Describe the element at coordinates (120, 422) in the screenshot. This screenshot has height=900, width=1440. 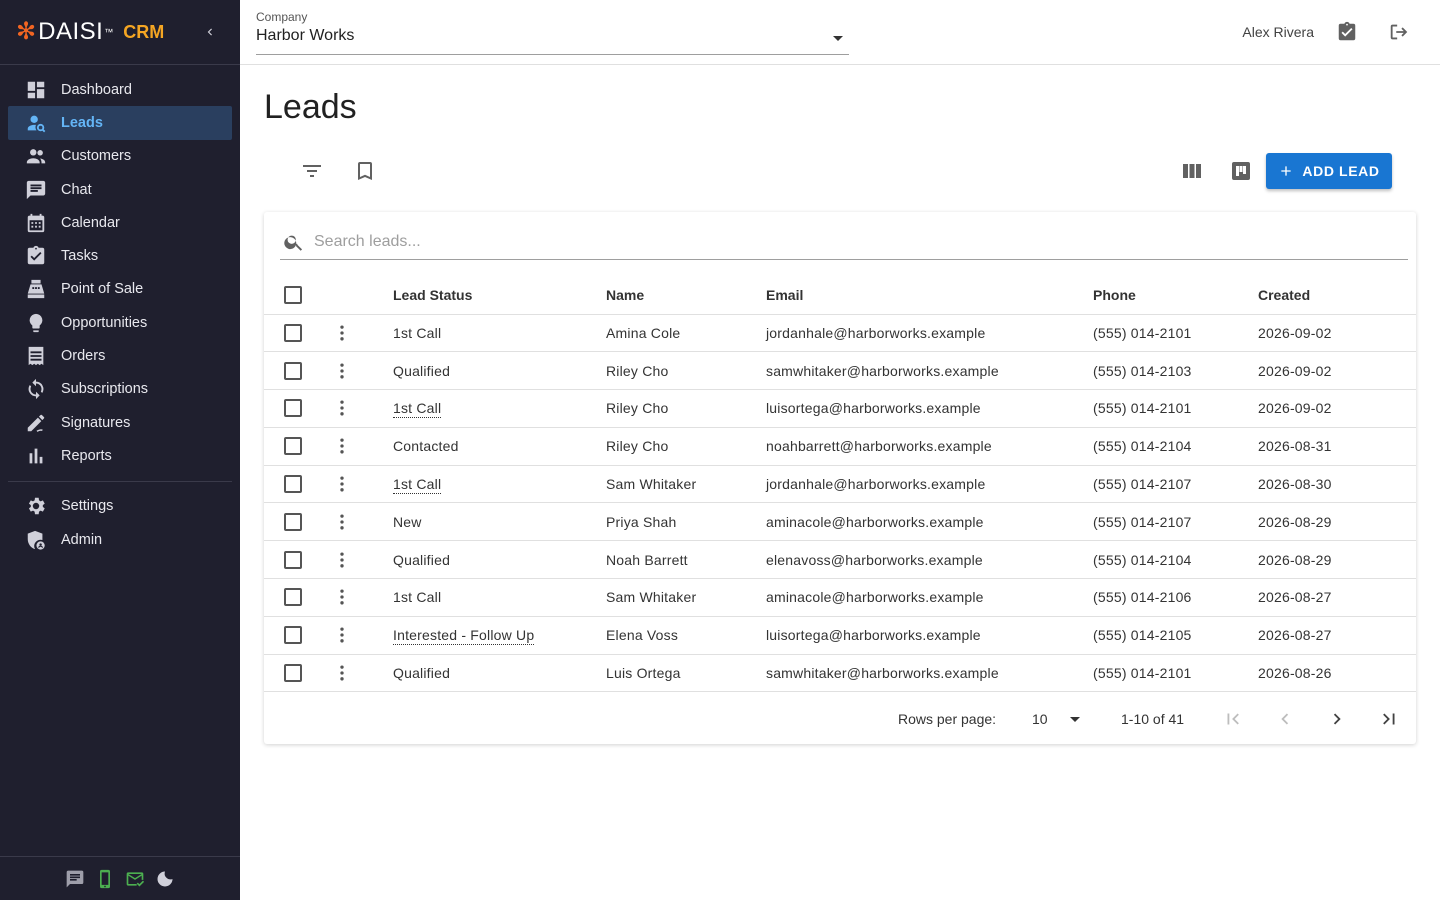
I see `sidebar-item-signatures: Signatures` at that location.